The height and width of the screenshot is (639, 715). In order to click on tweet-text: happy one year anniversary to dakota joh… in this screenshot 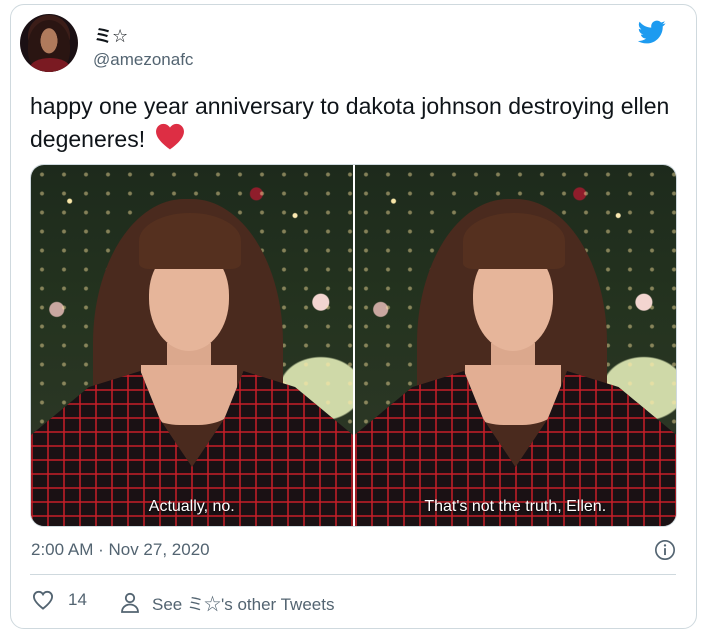, I will do `click(350, 123)`.